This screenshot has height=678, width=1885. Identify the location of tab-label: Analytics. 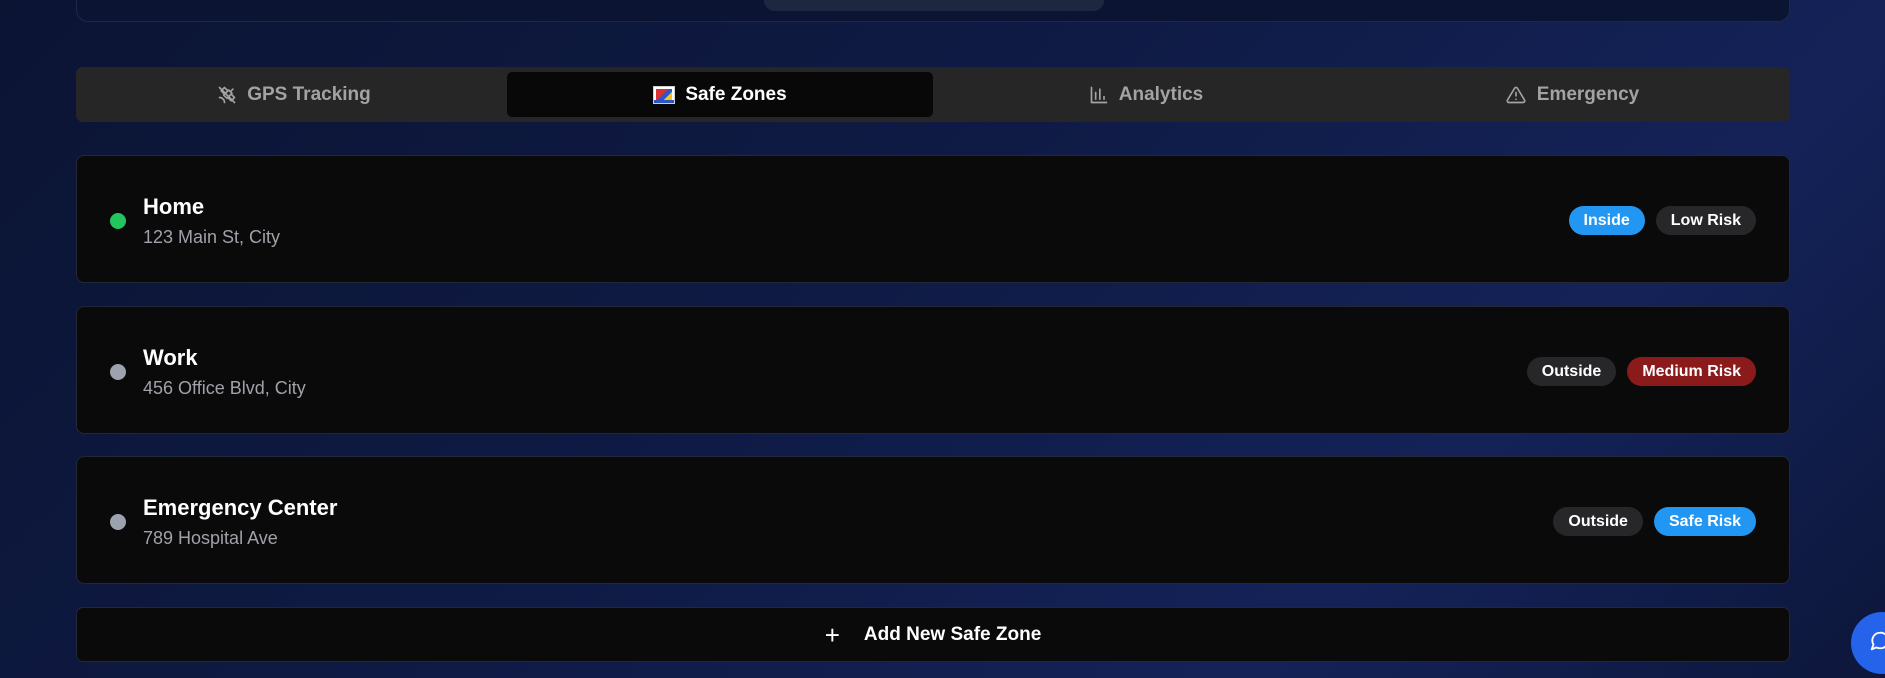
(1161, 94).